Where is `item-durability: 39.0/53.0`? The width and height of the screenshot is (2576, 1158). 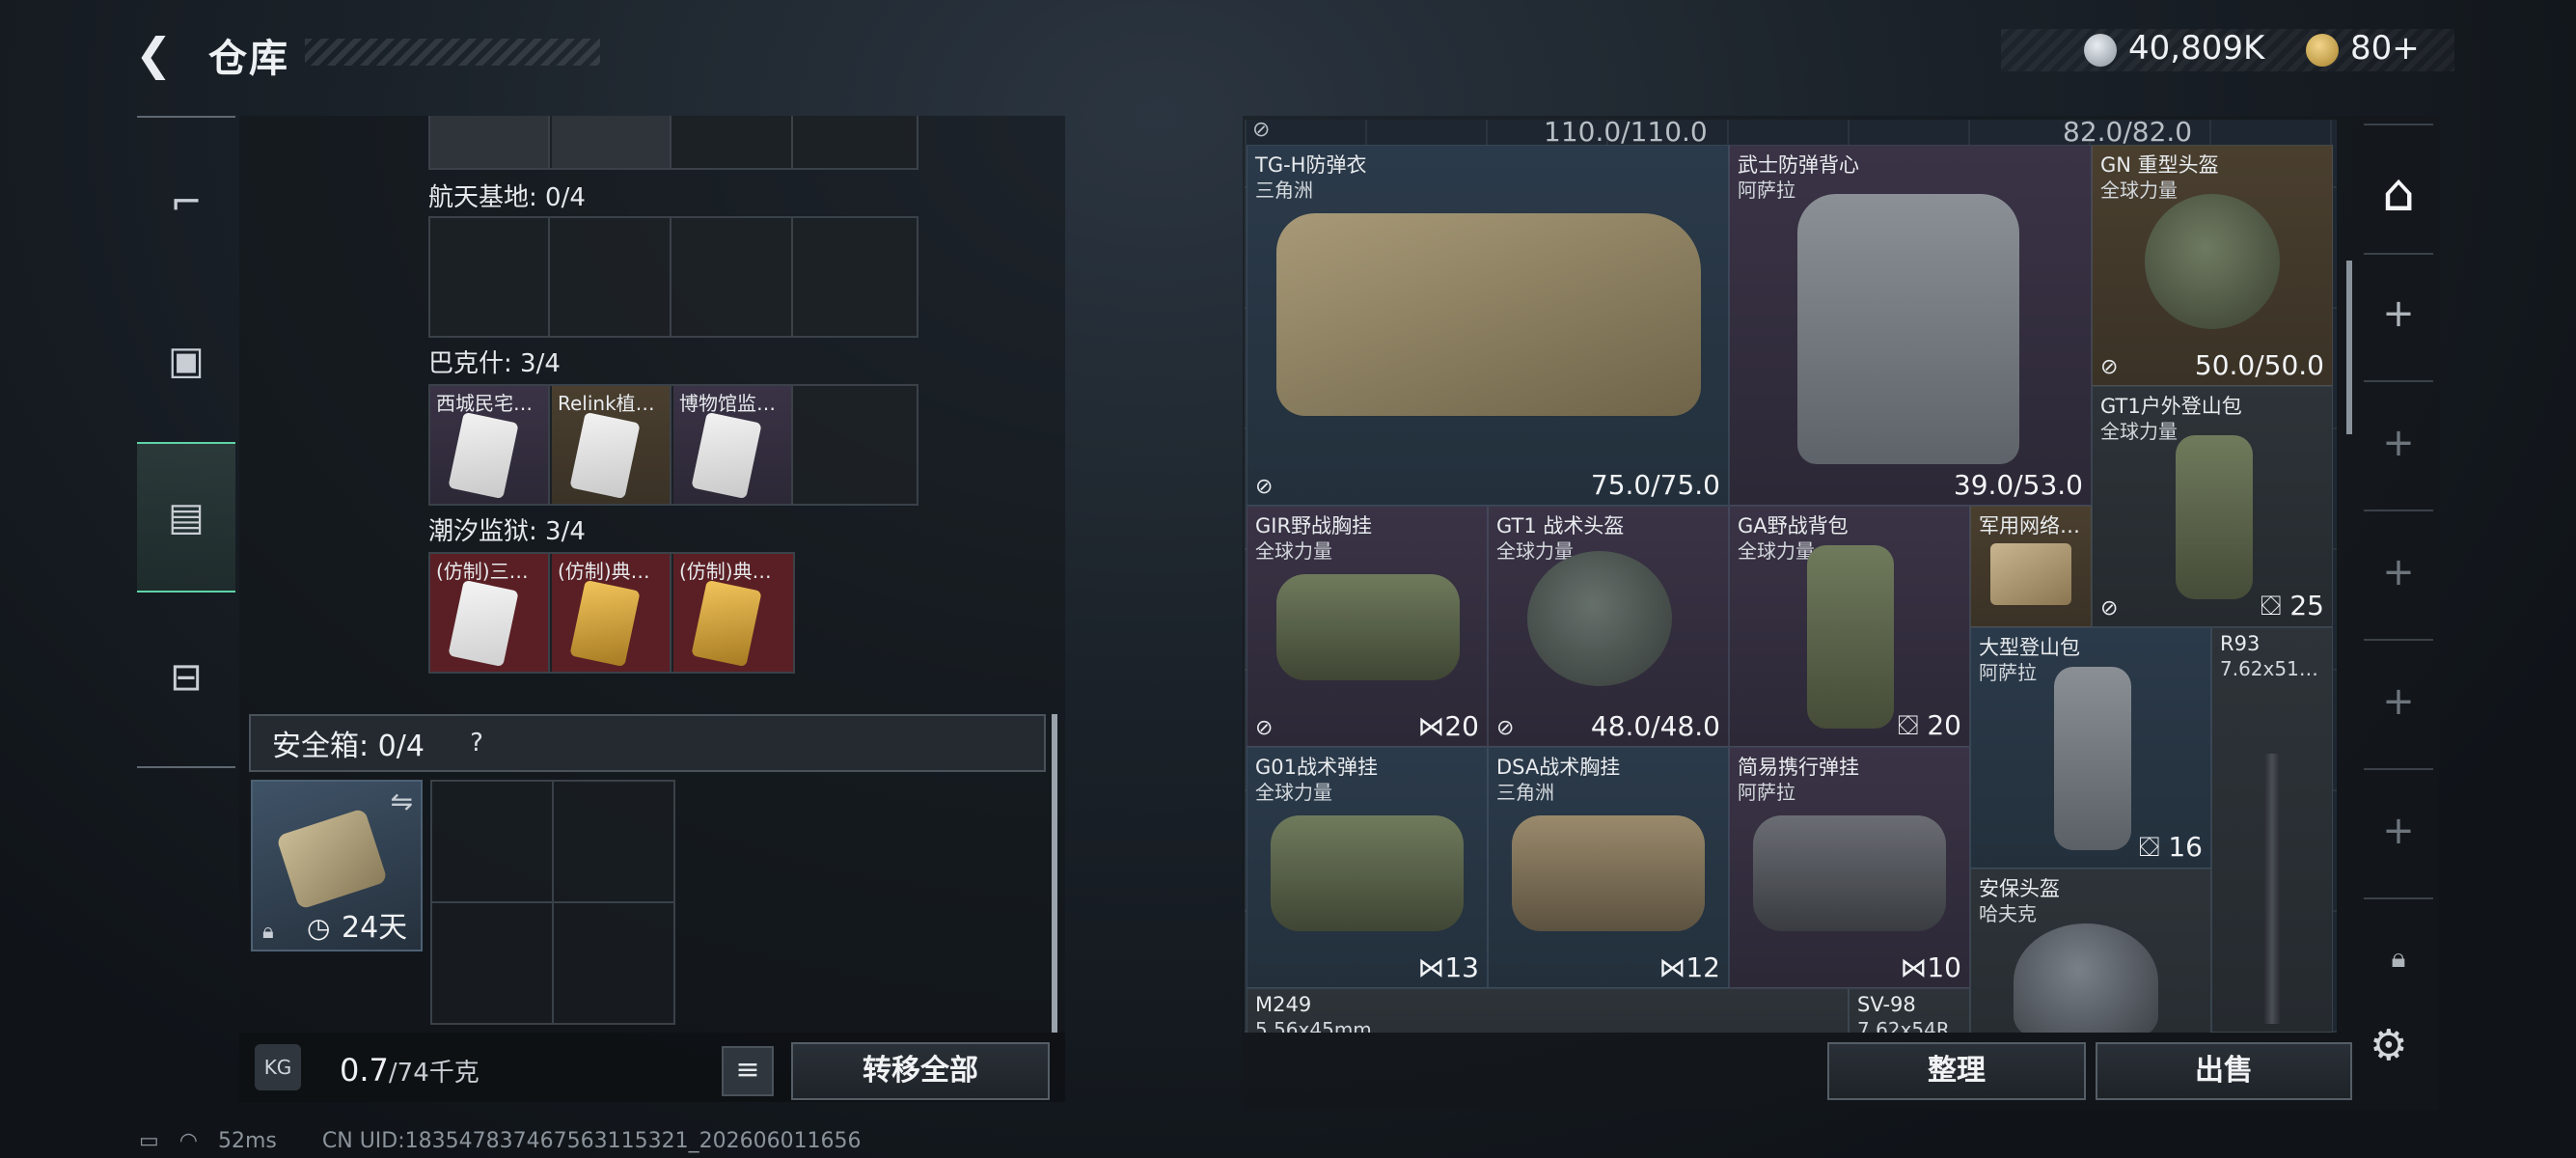 item-durability: 39.0/53.0 is located at coordinates (2018, 485).